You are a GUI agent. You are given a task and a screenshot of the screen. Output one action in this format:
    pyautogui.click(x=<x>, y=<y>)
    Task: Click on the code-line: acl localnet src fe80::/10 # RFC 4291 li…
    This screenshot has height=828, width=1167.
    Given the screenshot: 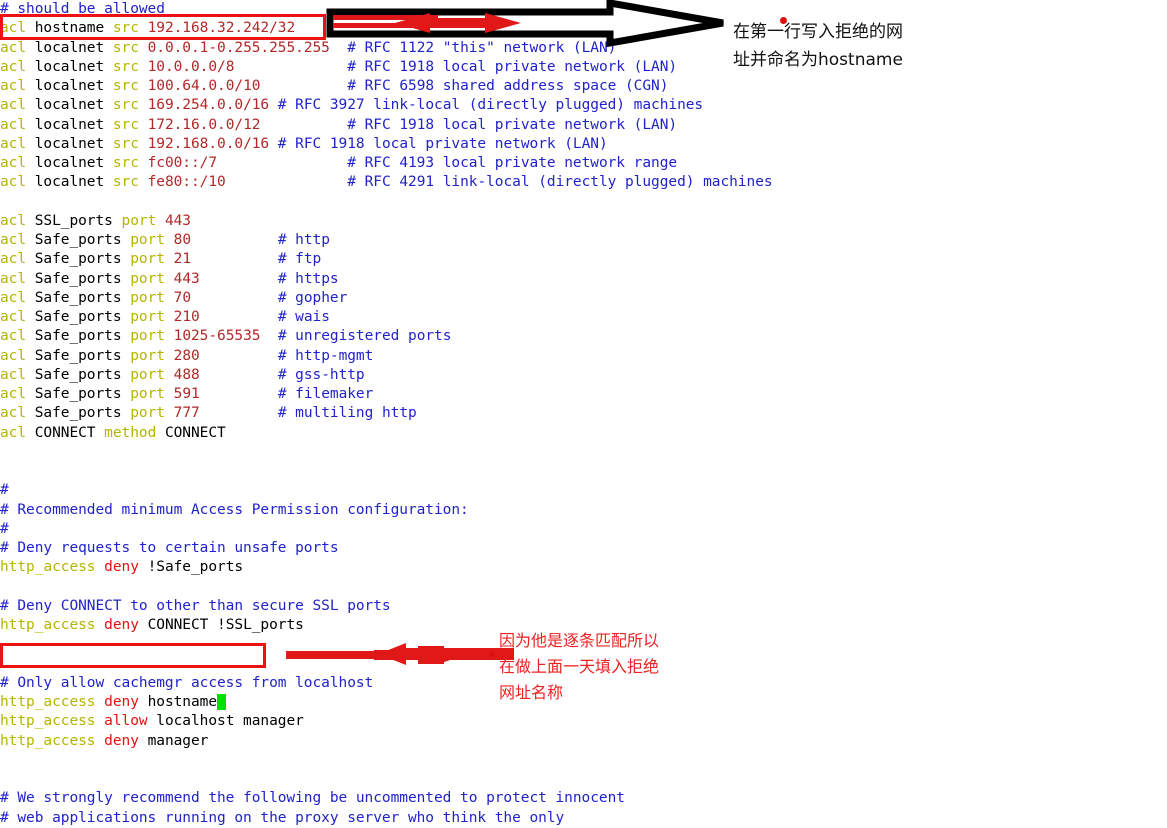 What is the action you would take?
    pyautogui.click(x=583, y=182)
    